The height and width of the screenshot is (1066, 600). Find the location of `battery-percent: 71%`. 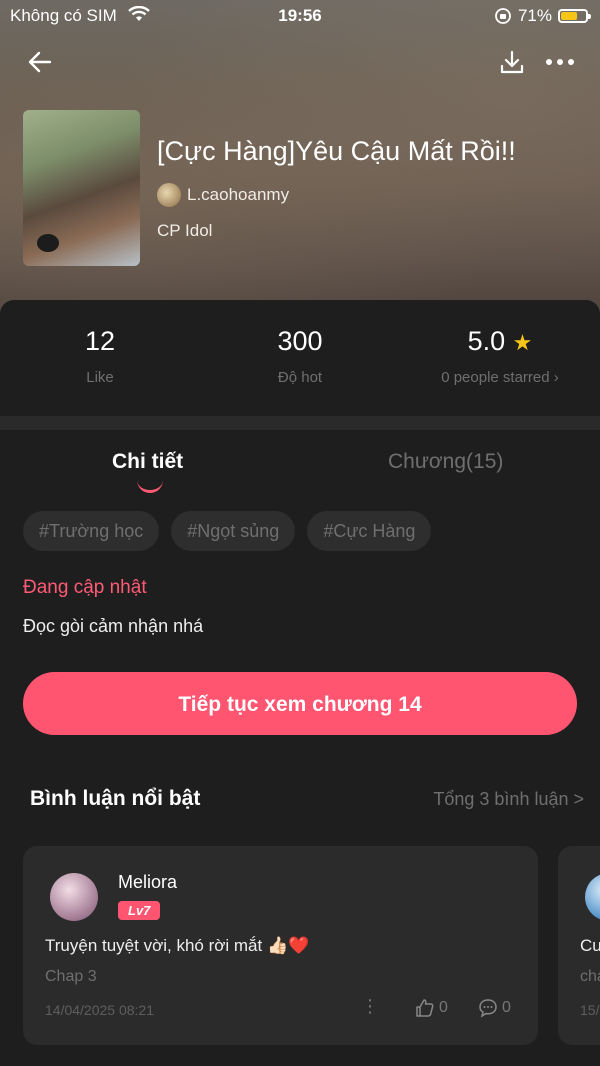

battery-percent: 71% is located at coordinates (534, 15).